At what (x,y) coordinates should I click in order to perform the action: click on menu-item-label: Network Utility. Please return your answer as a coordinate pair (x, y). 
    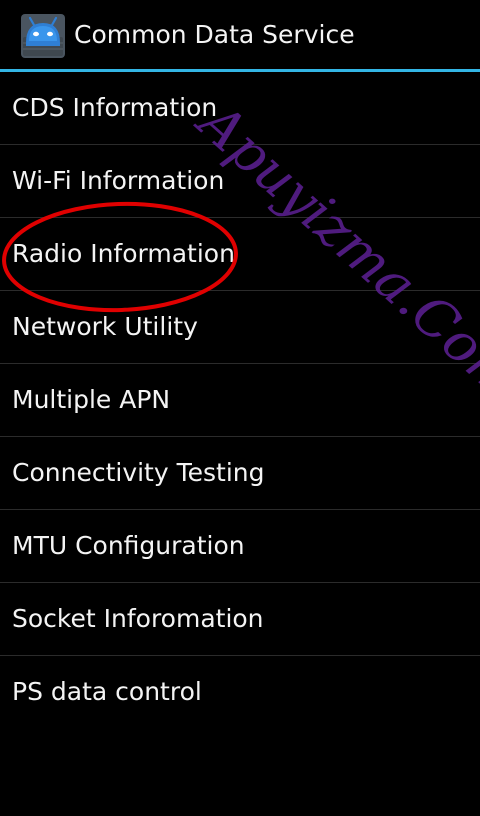
    Looking at the image, I should click on (105, 326).